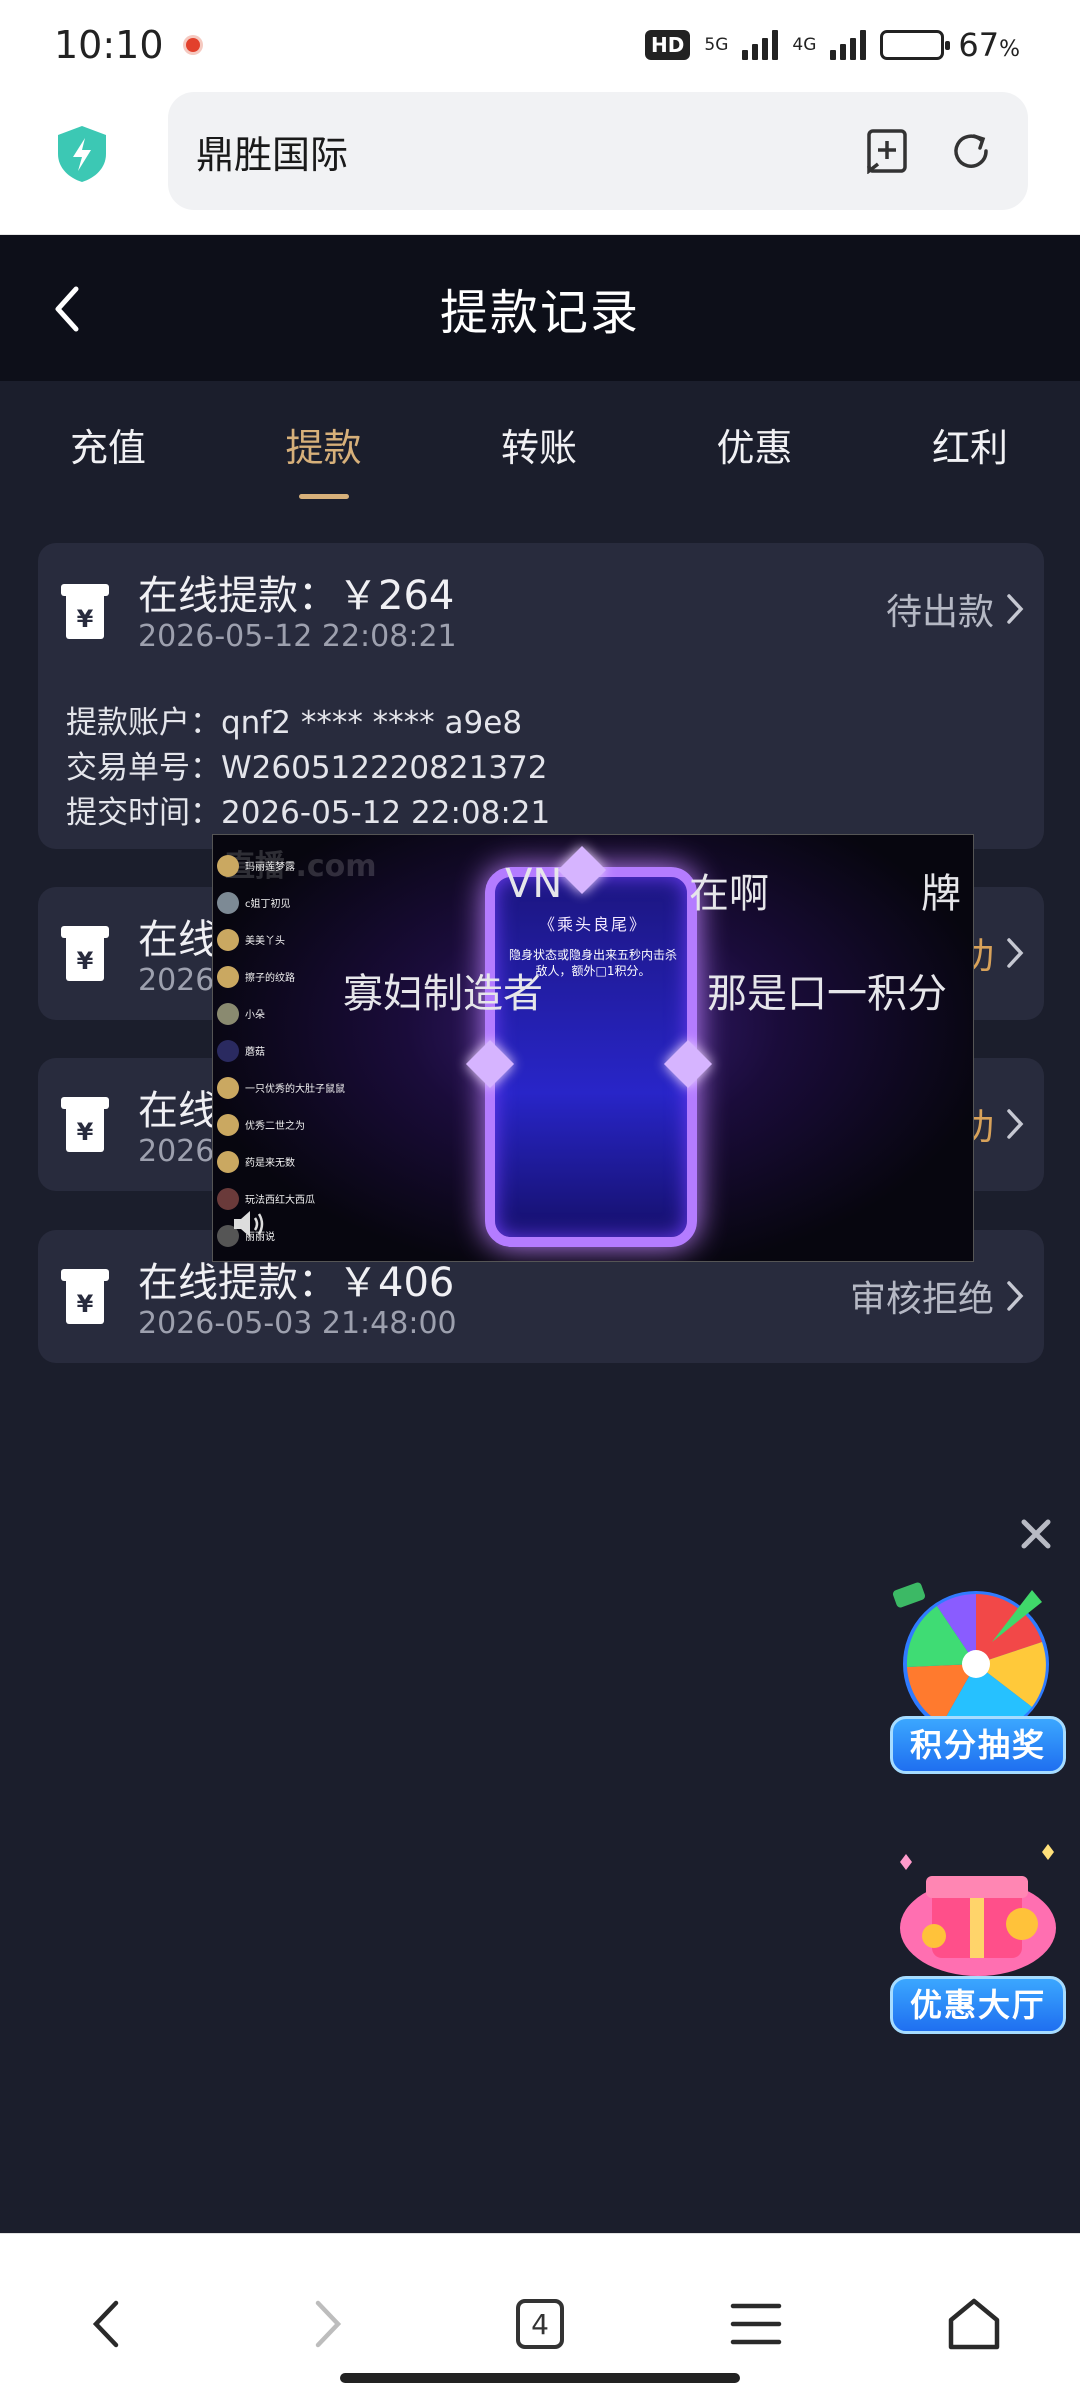 This screenshot has width=1080, height=2400. What do you see at coordinates (249, 1224) in the screenshot?
I see `speaker-icon` at bounding box center [249, 1224].